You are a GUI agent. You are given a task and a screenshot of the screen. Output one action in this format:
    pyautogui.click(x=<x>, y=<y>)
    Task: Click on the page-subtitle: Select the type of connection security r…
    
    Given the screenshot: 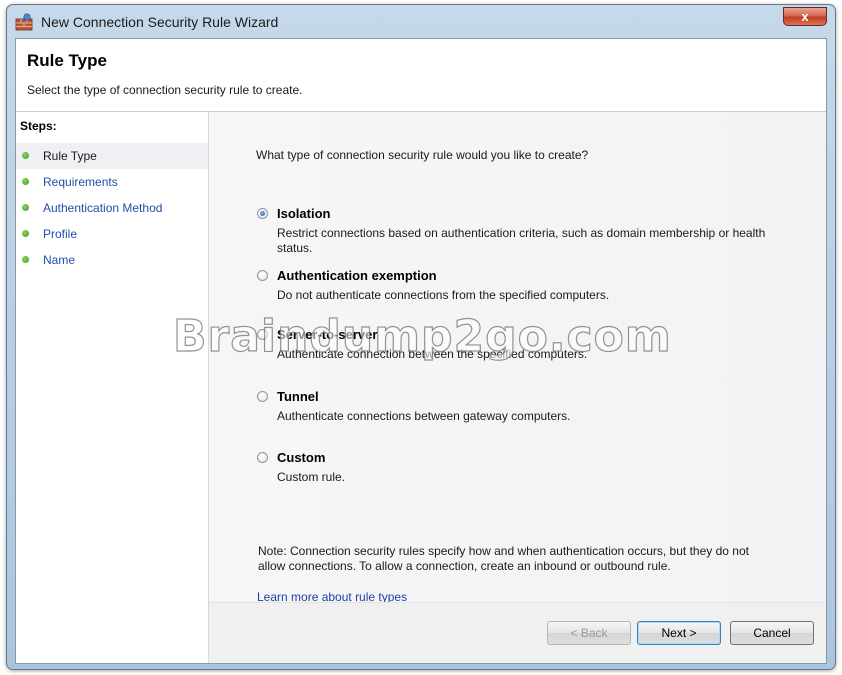 What is the action you would take?
    pyautogui.click(x=165, y=90)
    